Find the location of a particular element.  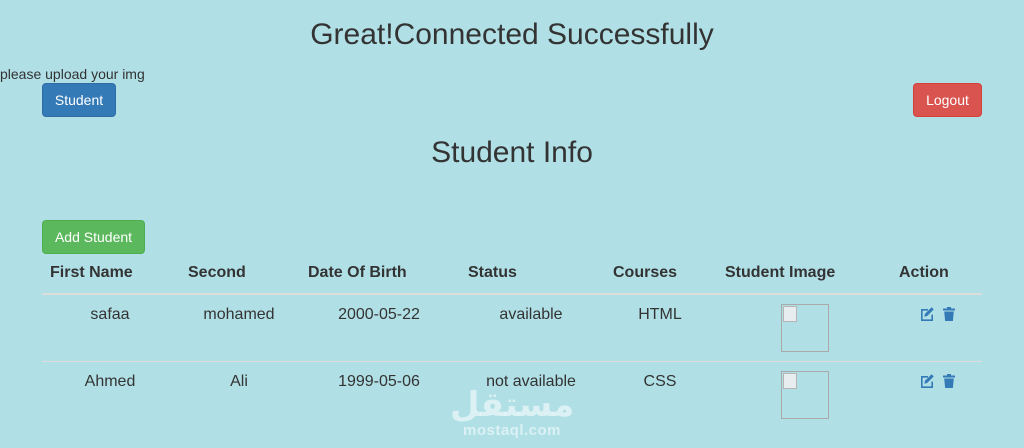

column-status: Status is located at coordinates (492, 272).